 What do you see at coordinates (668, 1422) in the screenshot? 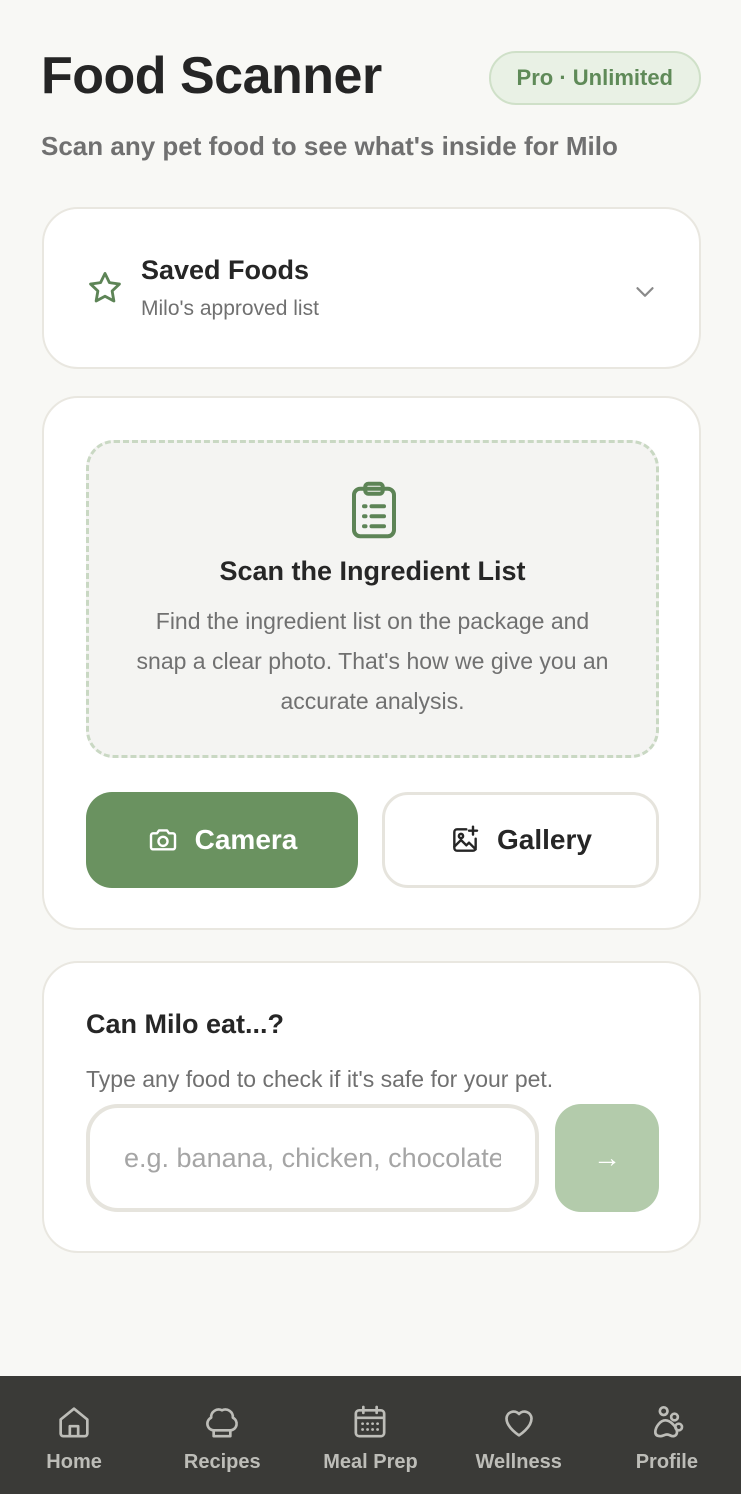
I see `paw-icon` at bounding box center [668, 1422].